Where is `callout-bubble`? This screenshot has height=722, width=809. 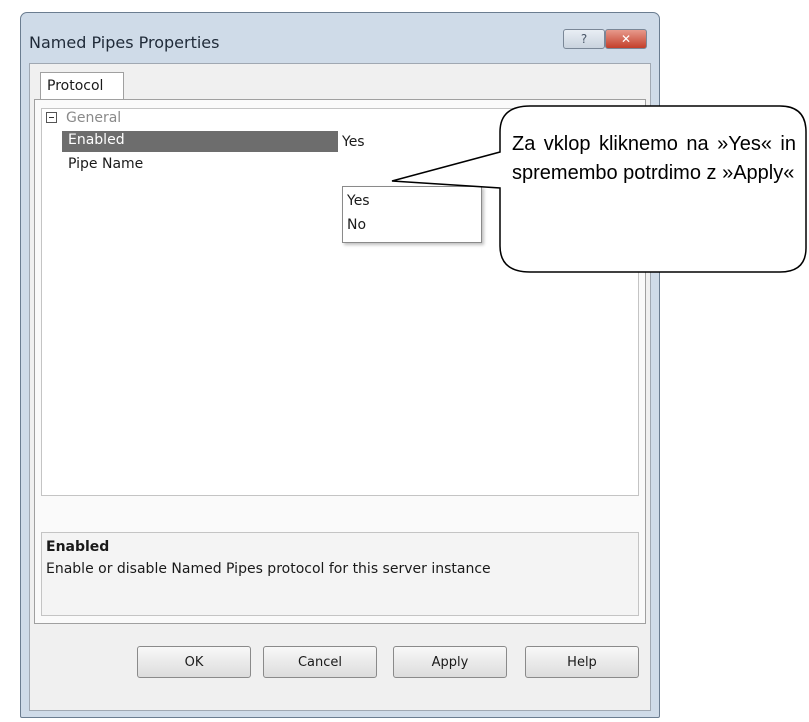
callout-bubble is located at coordinates (599, 189).